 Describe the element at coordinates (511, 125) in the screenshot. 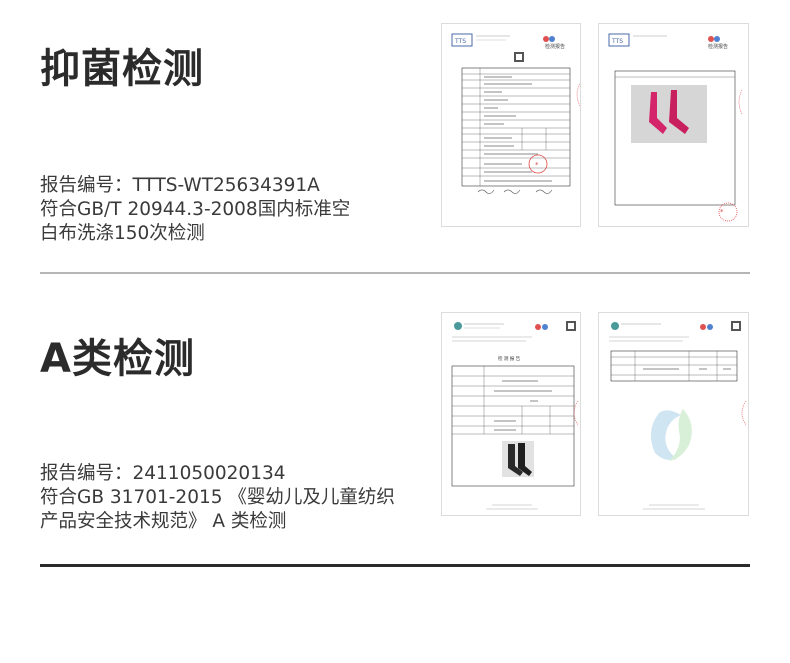

I see `report-page-image: TTS 检测报告 *` at that location.